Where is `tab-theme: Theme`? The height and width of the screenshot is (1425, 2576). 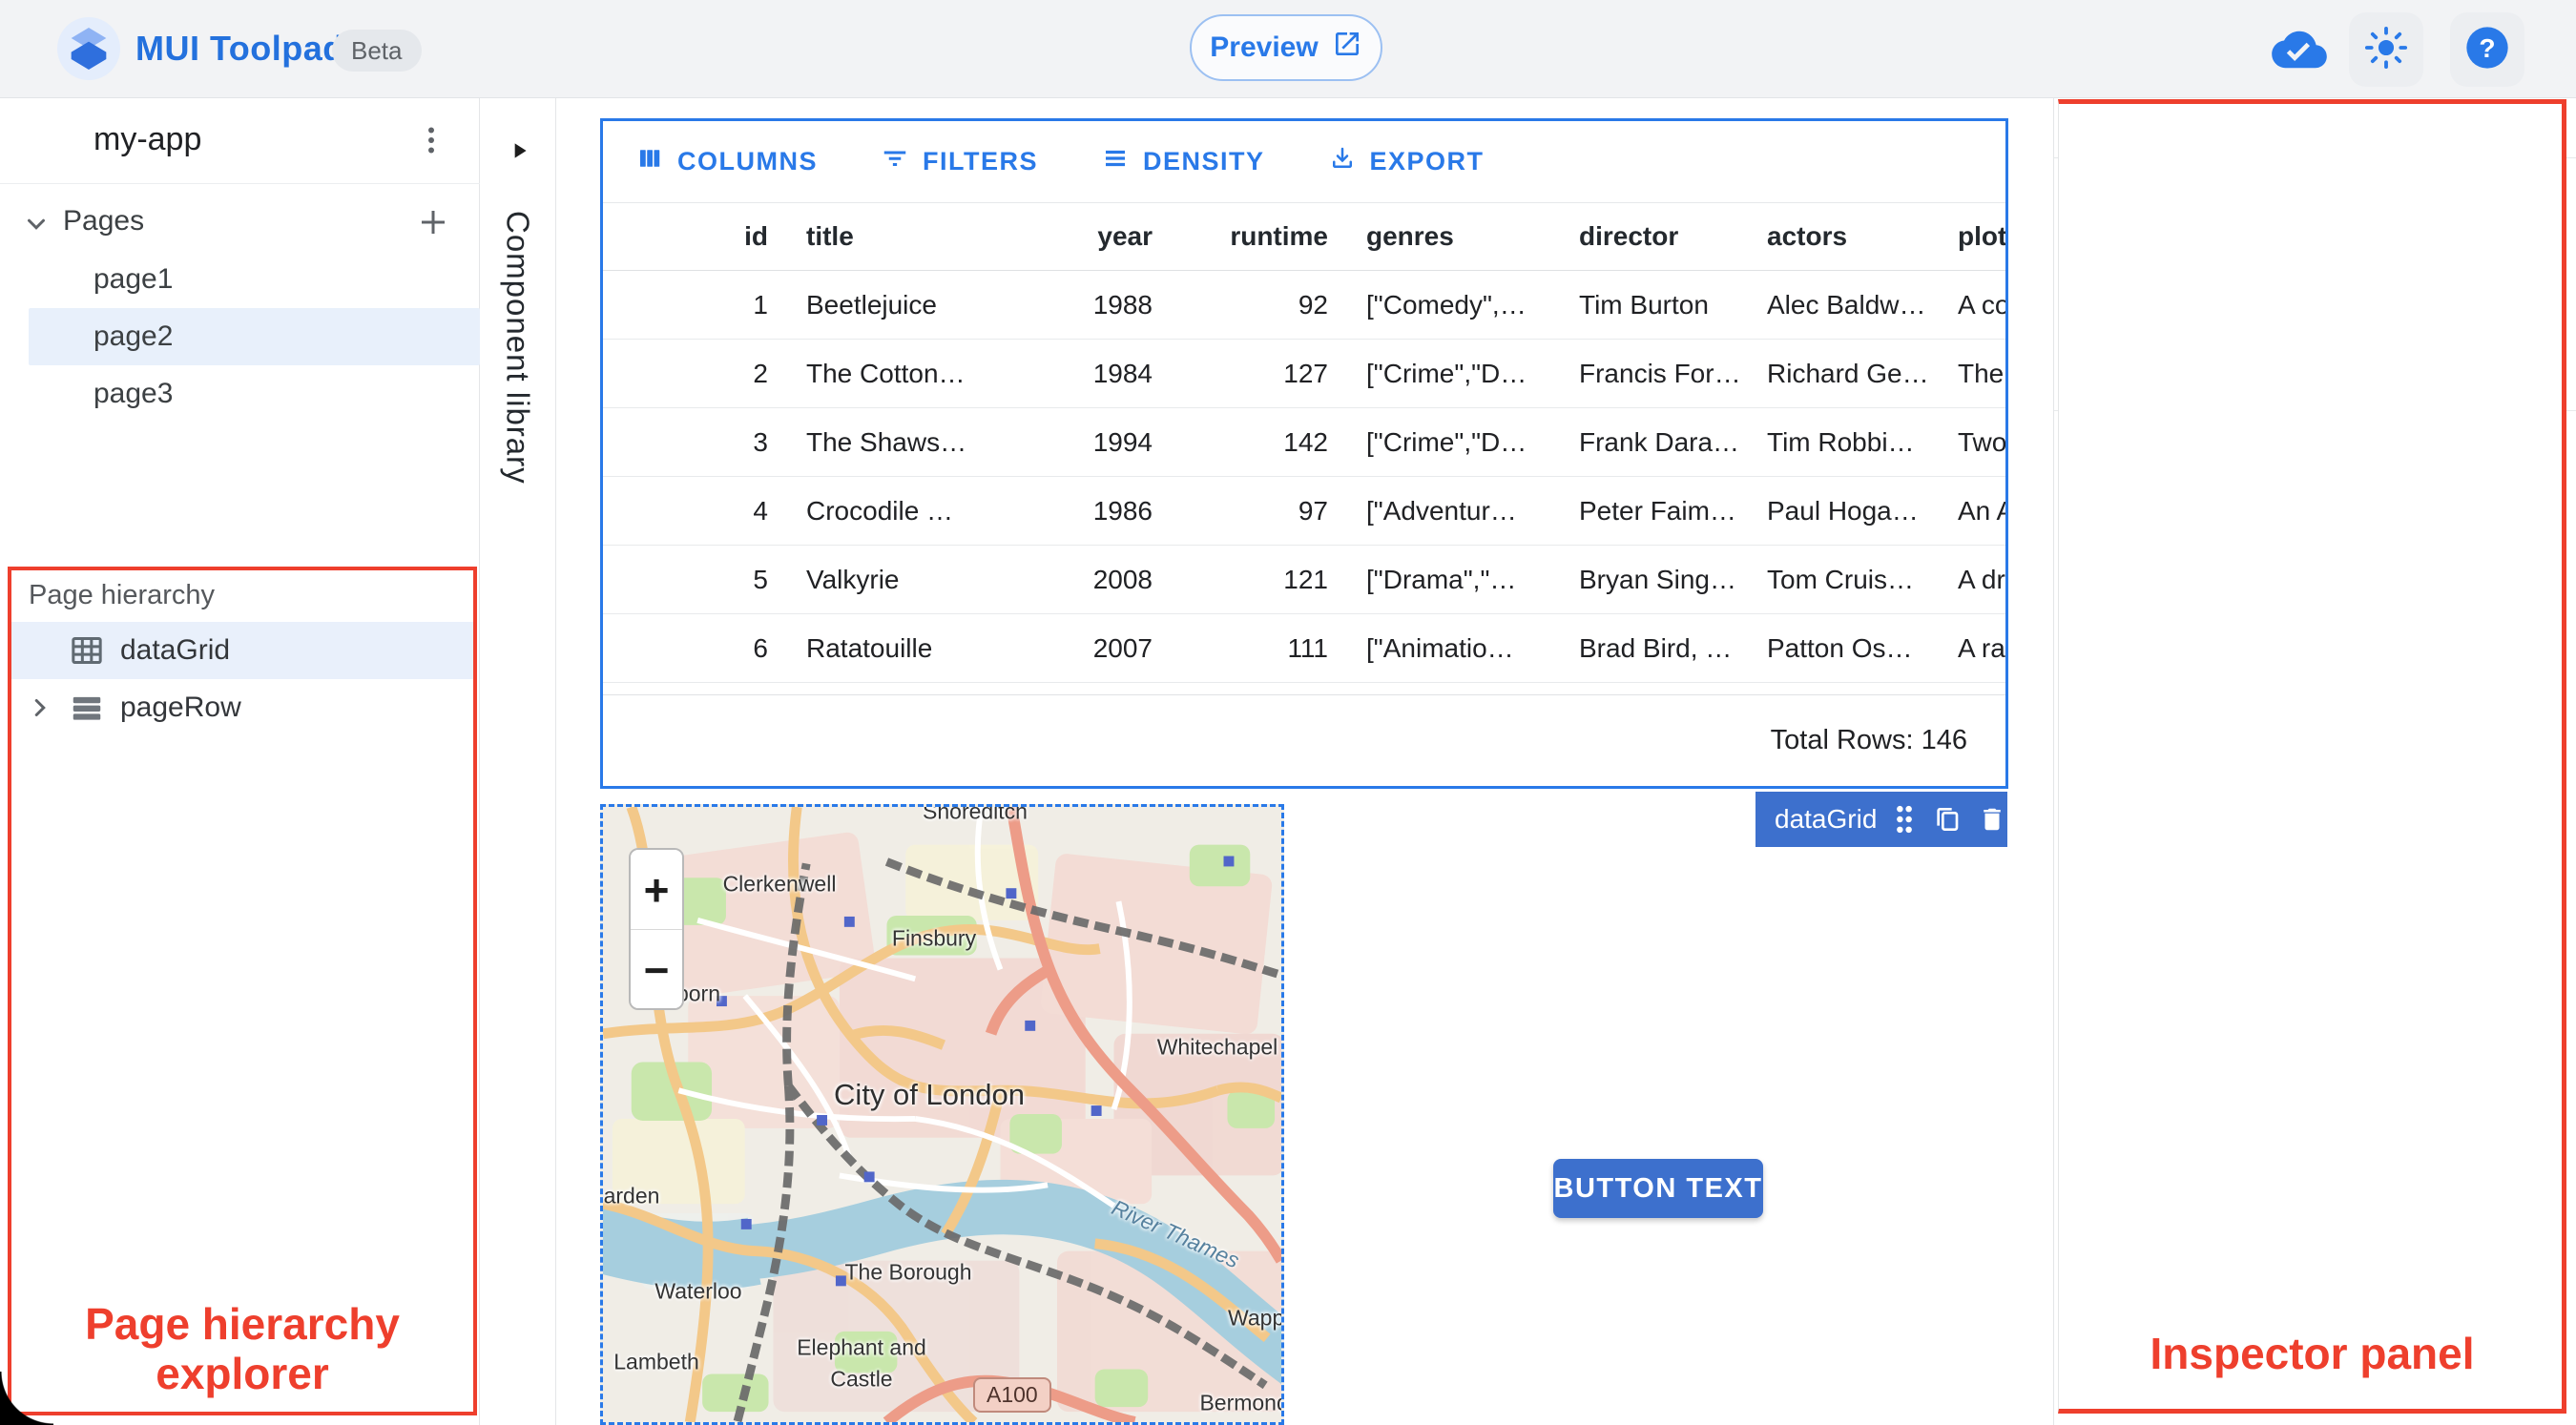 tab-theme: Theme is located at coordinates (2489, 127).